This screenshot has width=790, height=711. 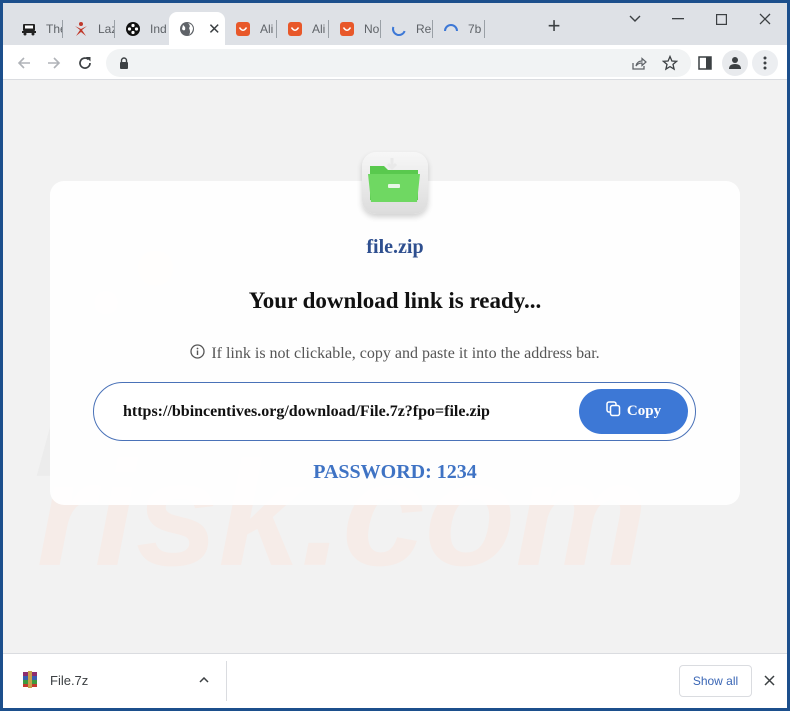 What do you see at coordinates (124, 63) in the screenshot?
I see `lock-icon` at bounding box center [124, 63].